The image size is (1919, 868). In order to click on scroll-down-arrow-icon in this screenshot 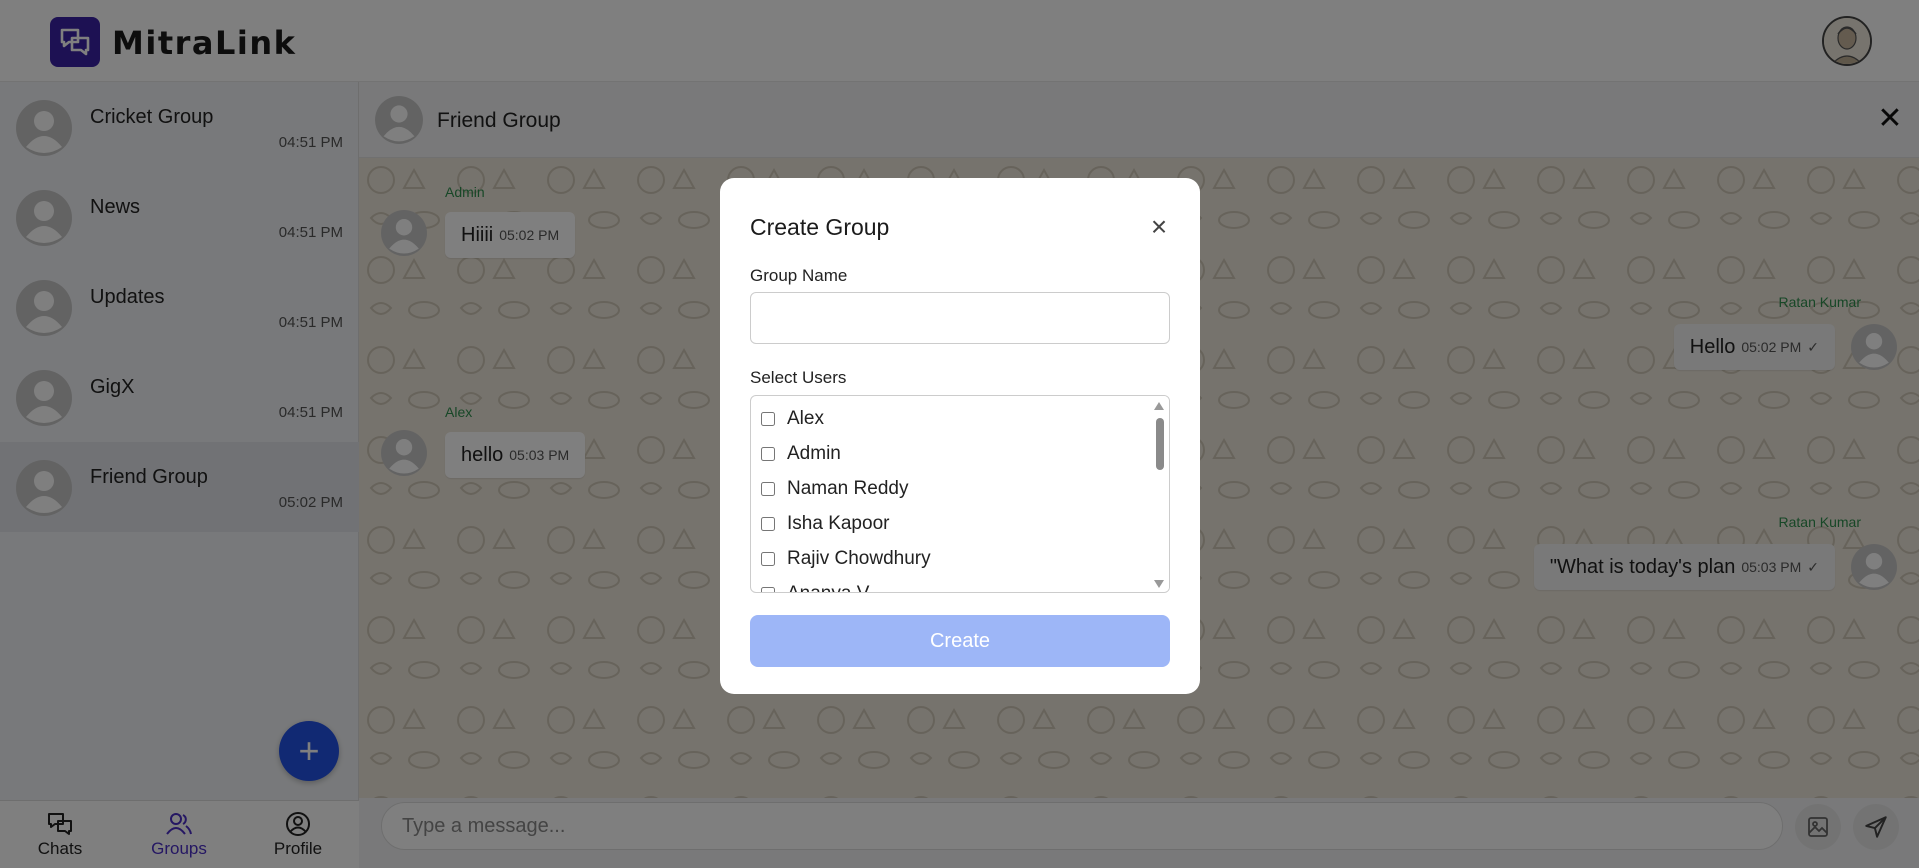, I will do `click(1159, 584)`.